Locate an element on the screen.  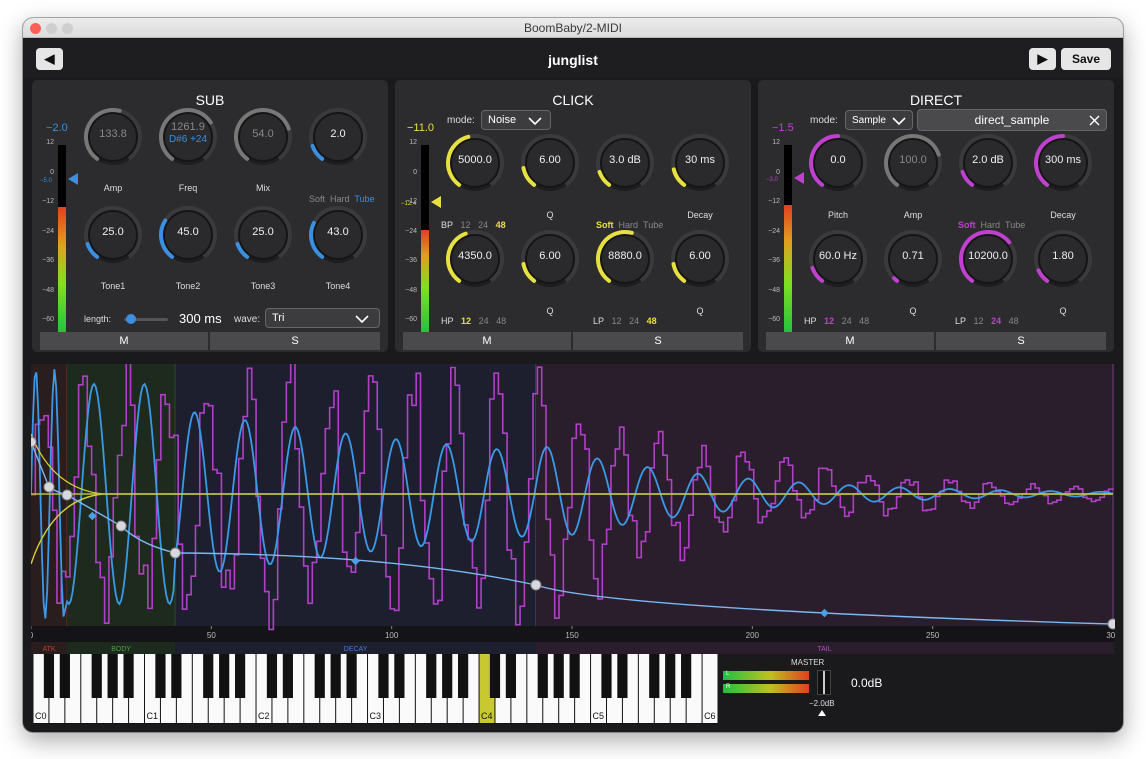
direct-hp-slope-selector: HP 12 24 48 is located at coordinates (836, 321).